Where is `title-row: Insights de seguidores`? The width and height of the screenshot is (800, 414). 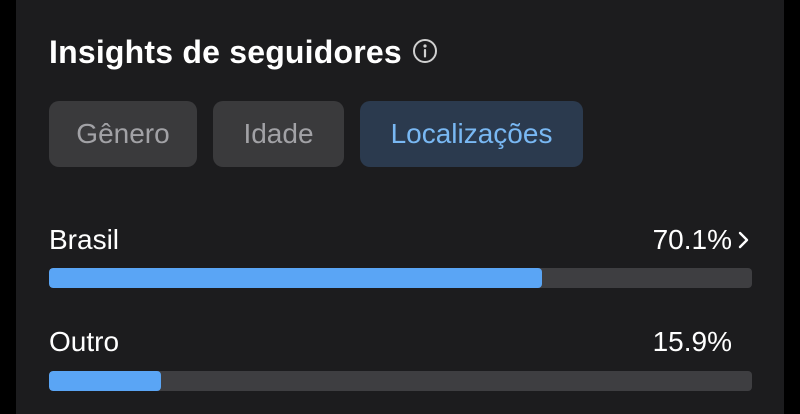 title-row: Insights de seguidores is located at coordinates (243, 52).